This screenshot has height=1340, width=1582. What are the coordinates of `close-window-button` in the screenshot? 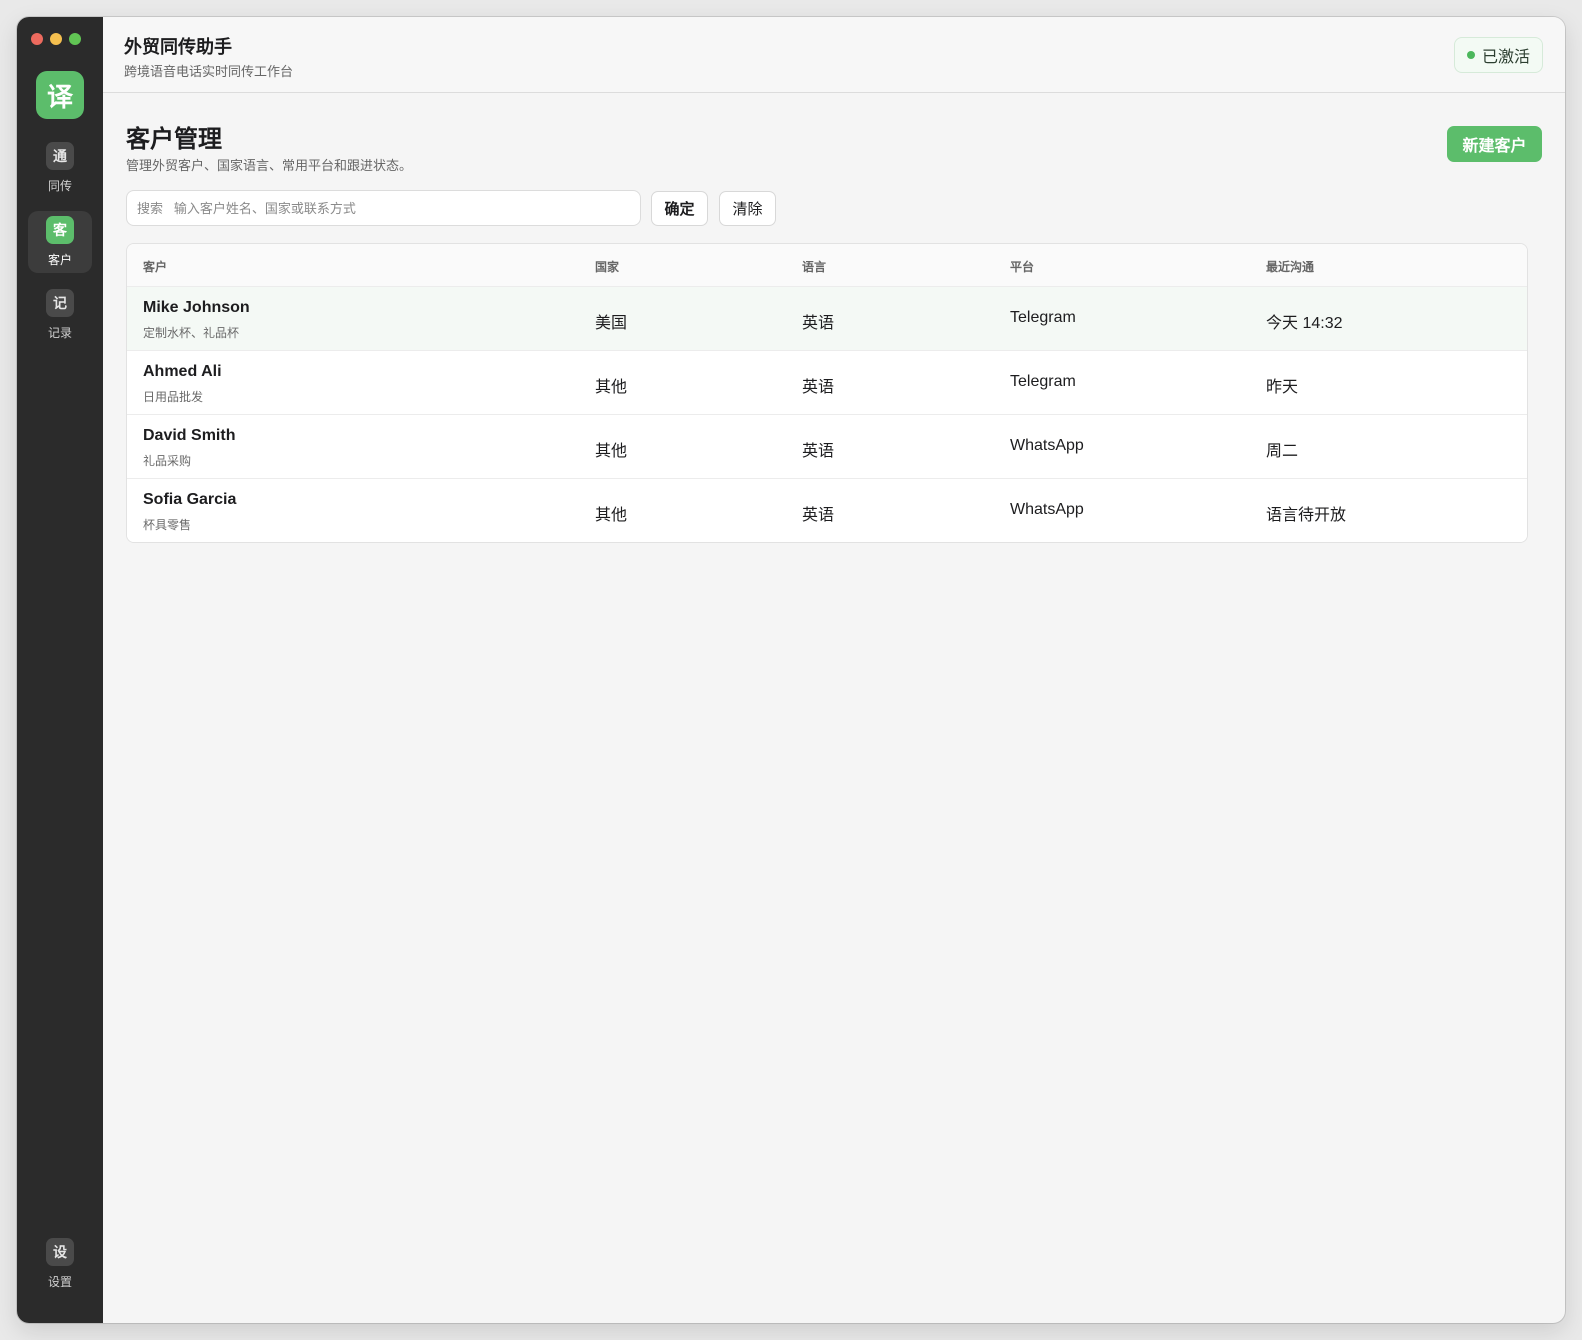 It's located at (37, 39).